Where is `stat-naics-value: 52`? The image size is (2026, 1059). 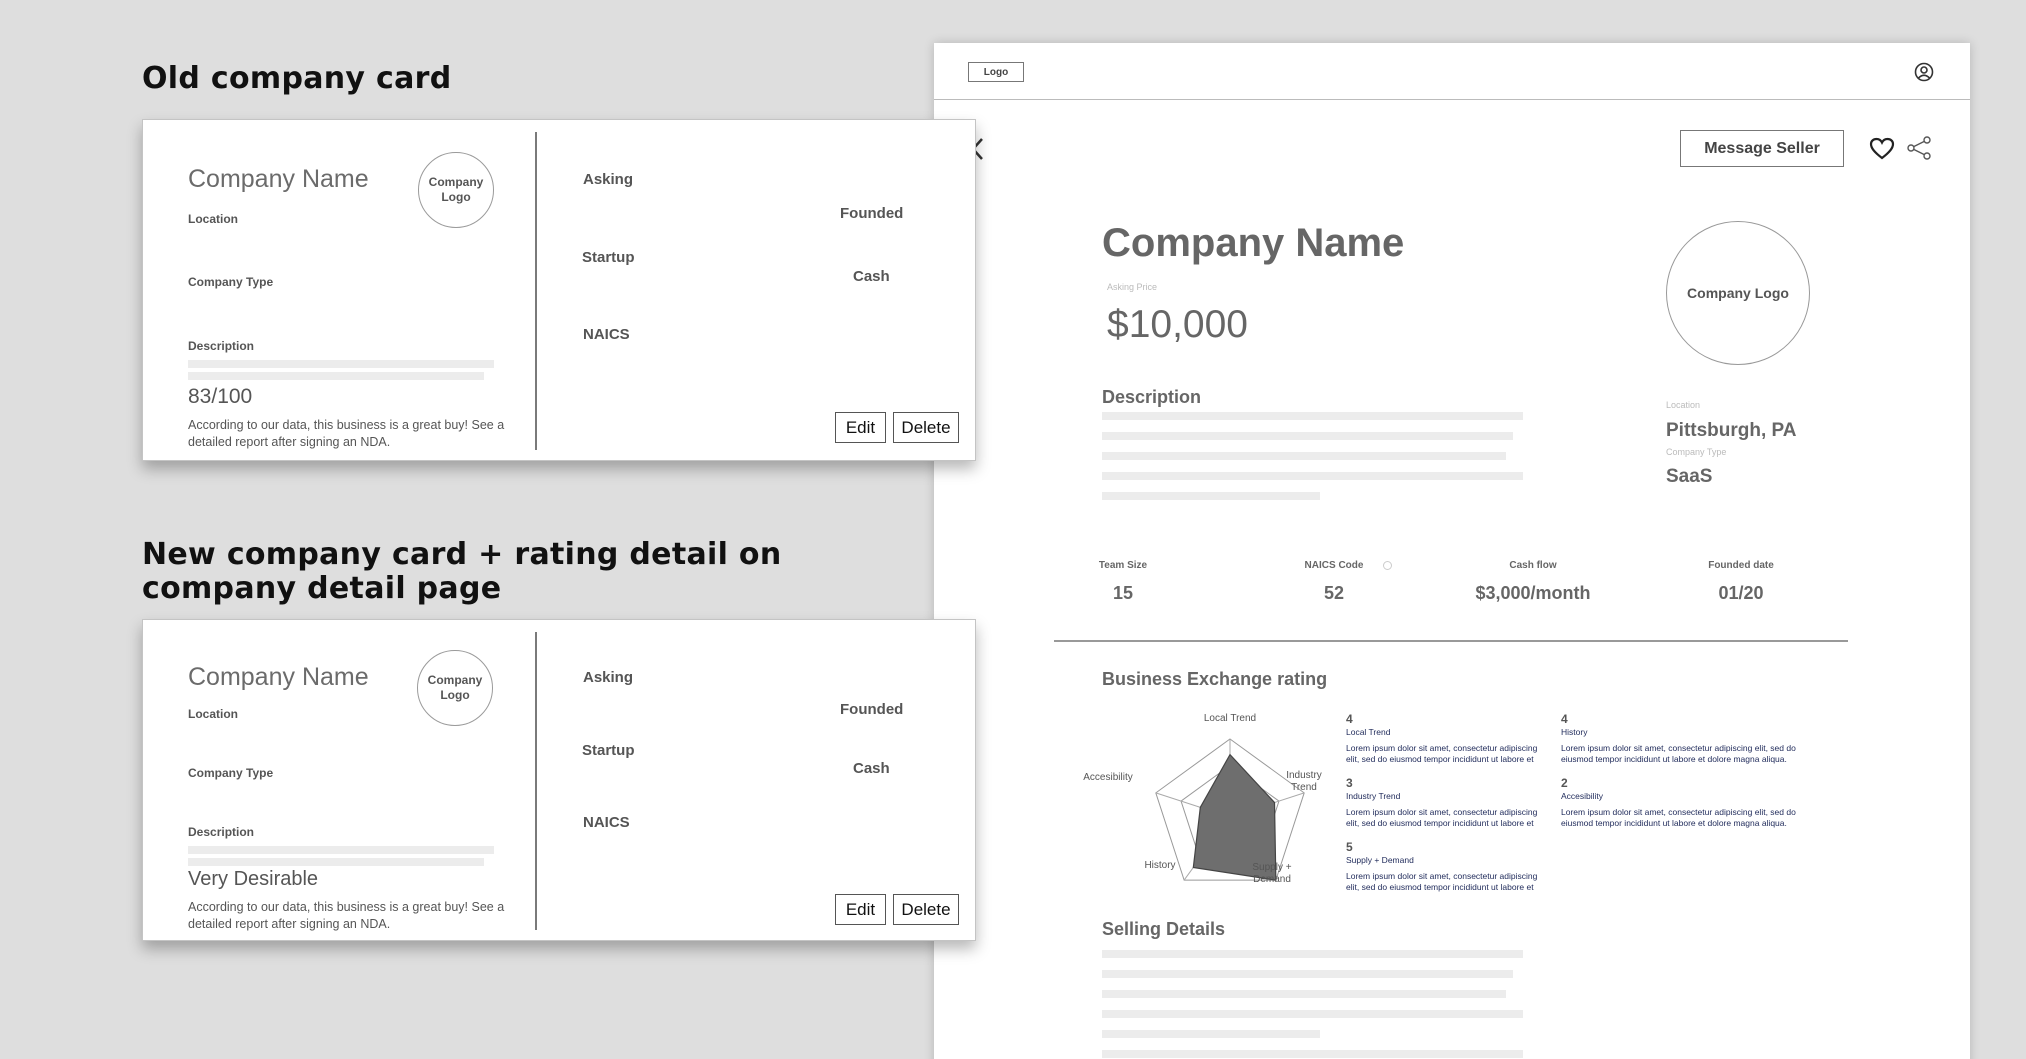 stat-naics-value: 52 is located at coordinates (1334, 593).